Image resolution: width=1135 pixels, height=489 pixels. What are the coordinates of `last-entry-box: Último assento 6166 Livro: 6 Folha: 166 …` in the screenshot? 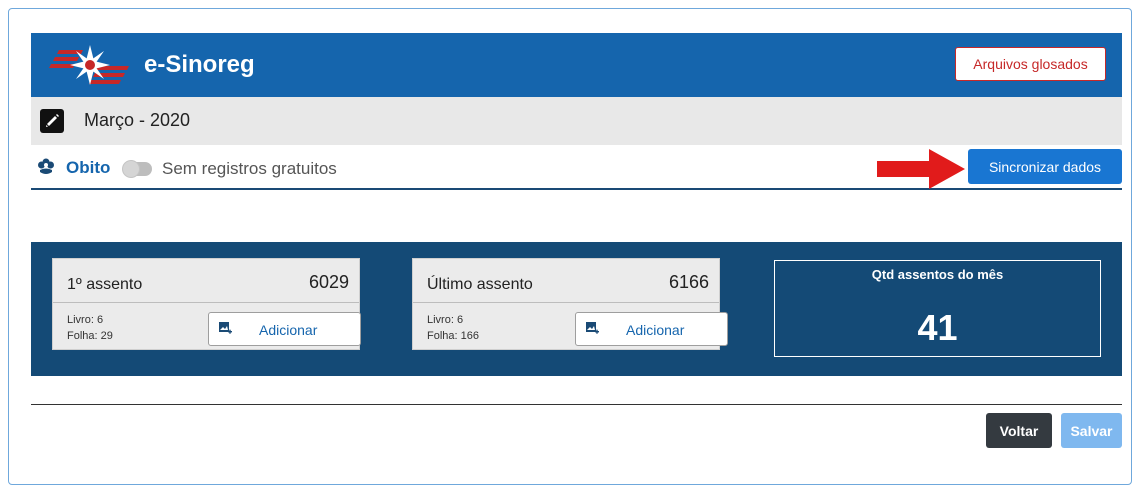 It's located at (570, 304).